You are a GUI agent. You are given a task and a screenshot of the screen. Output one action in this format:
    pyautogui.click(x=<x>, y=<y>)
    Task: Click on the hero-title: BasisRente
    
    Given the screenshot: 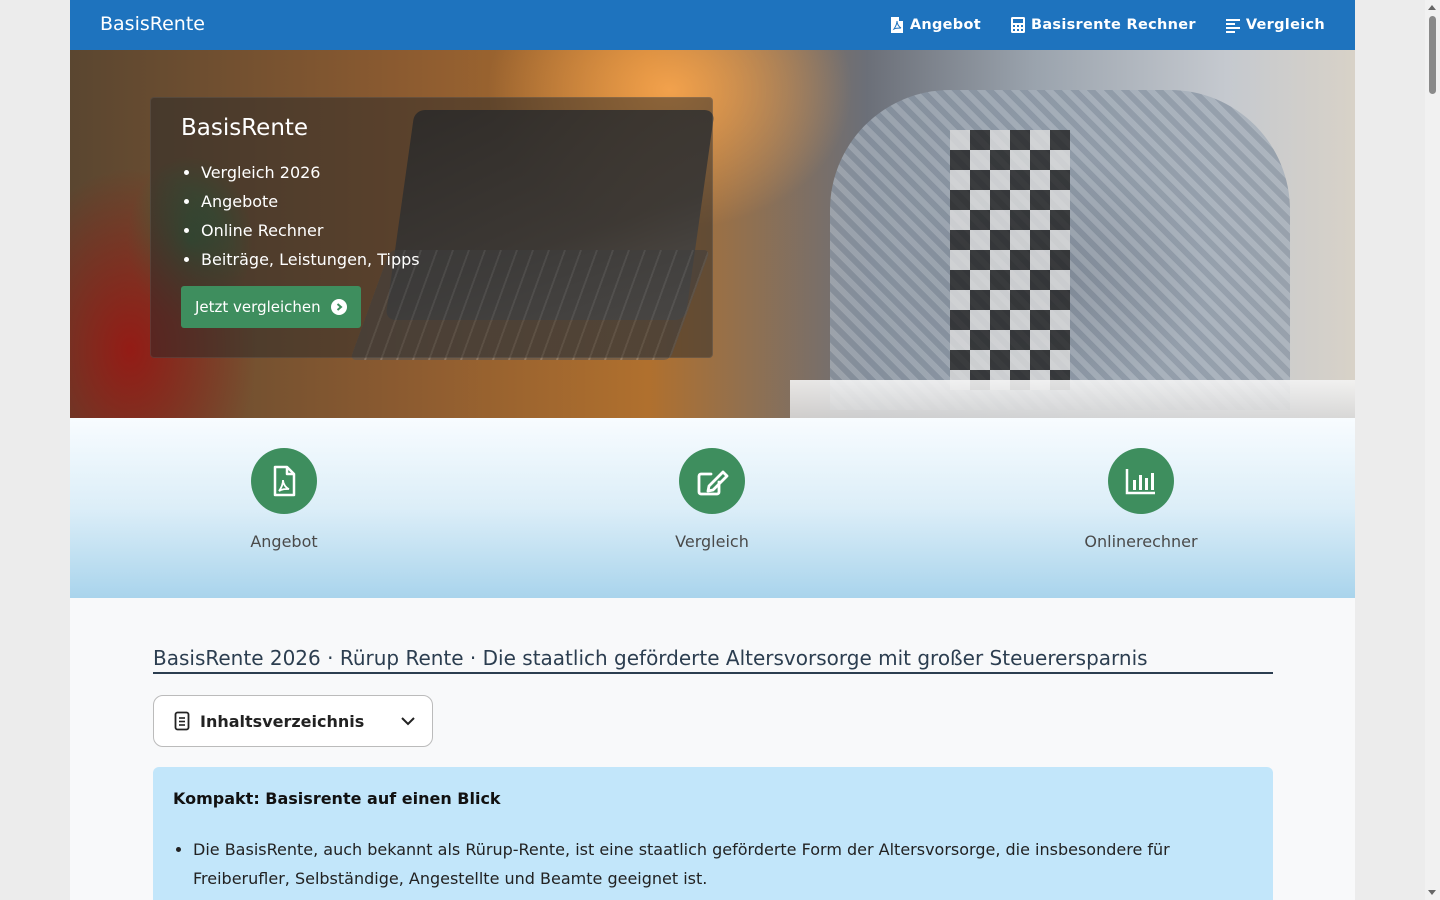 What is the action you would take?
    pyautogui.click(x=245, y=128)
    